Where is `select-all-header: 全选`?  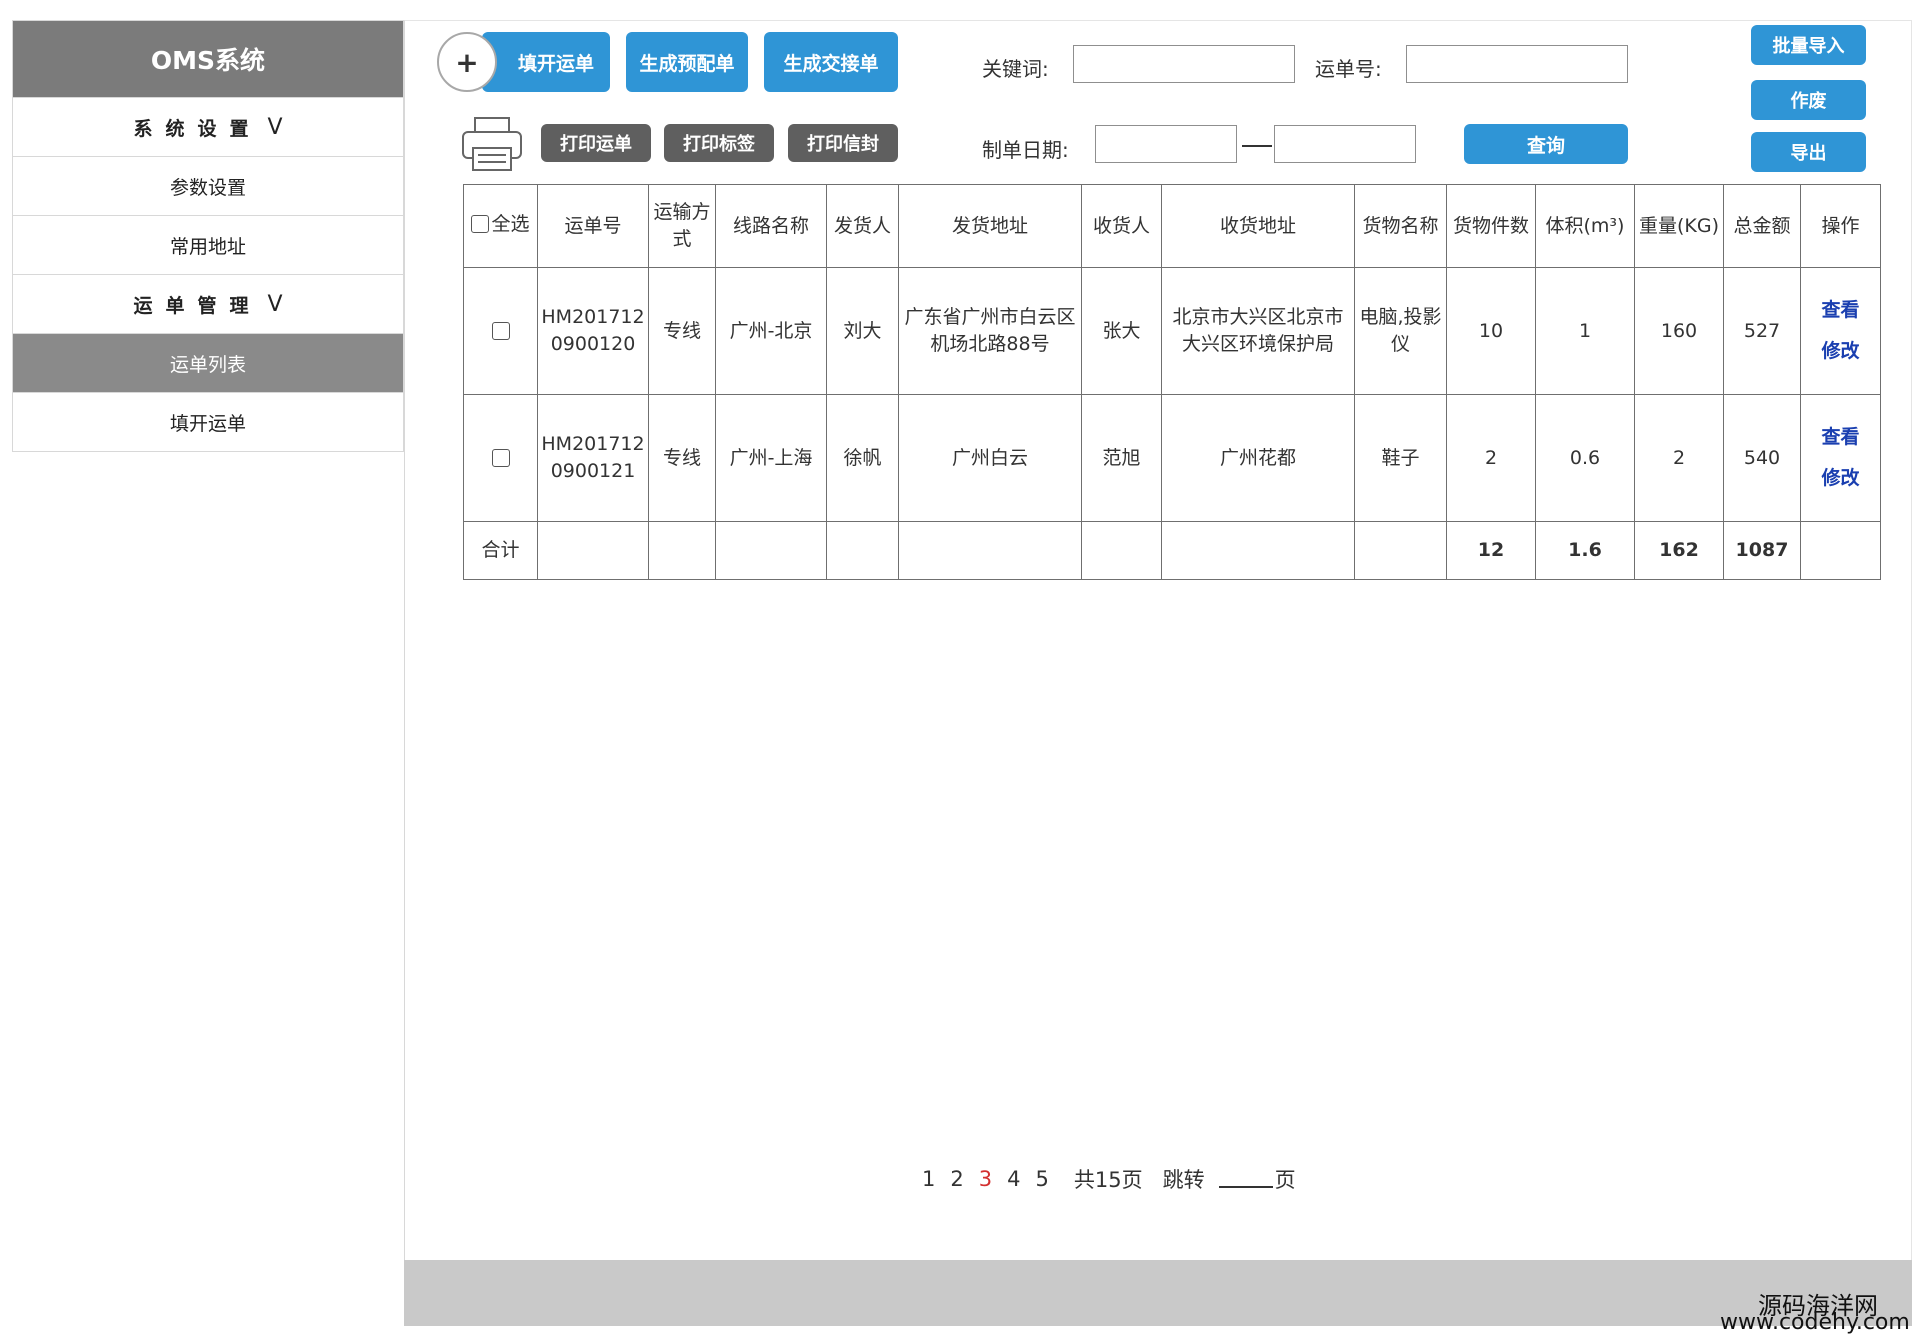 select-all-header: 全选 is located at coordinates (500, 226).